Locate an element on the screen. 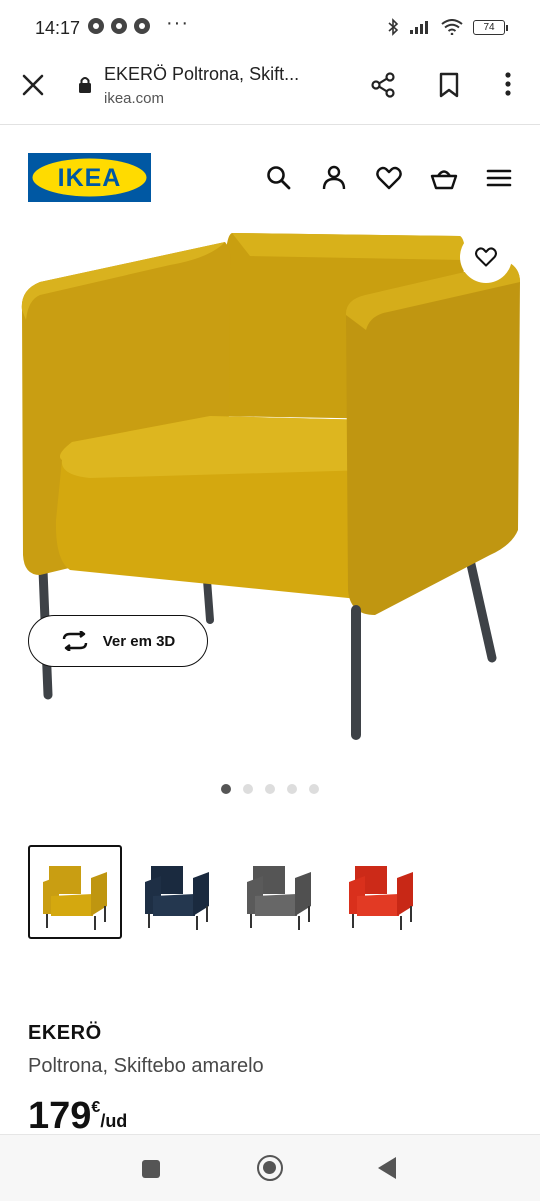  view-3d-button: Ver em 3D is located at coordinates (118, 641).